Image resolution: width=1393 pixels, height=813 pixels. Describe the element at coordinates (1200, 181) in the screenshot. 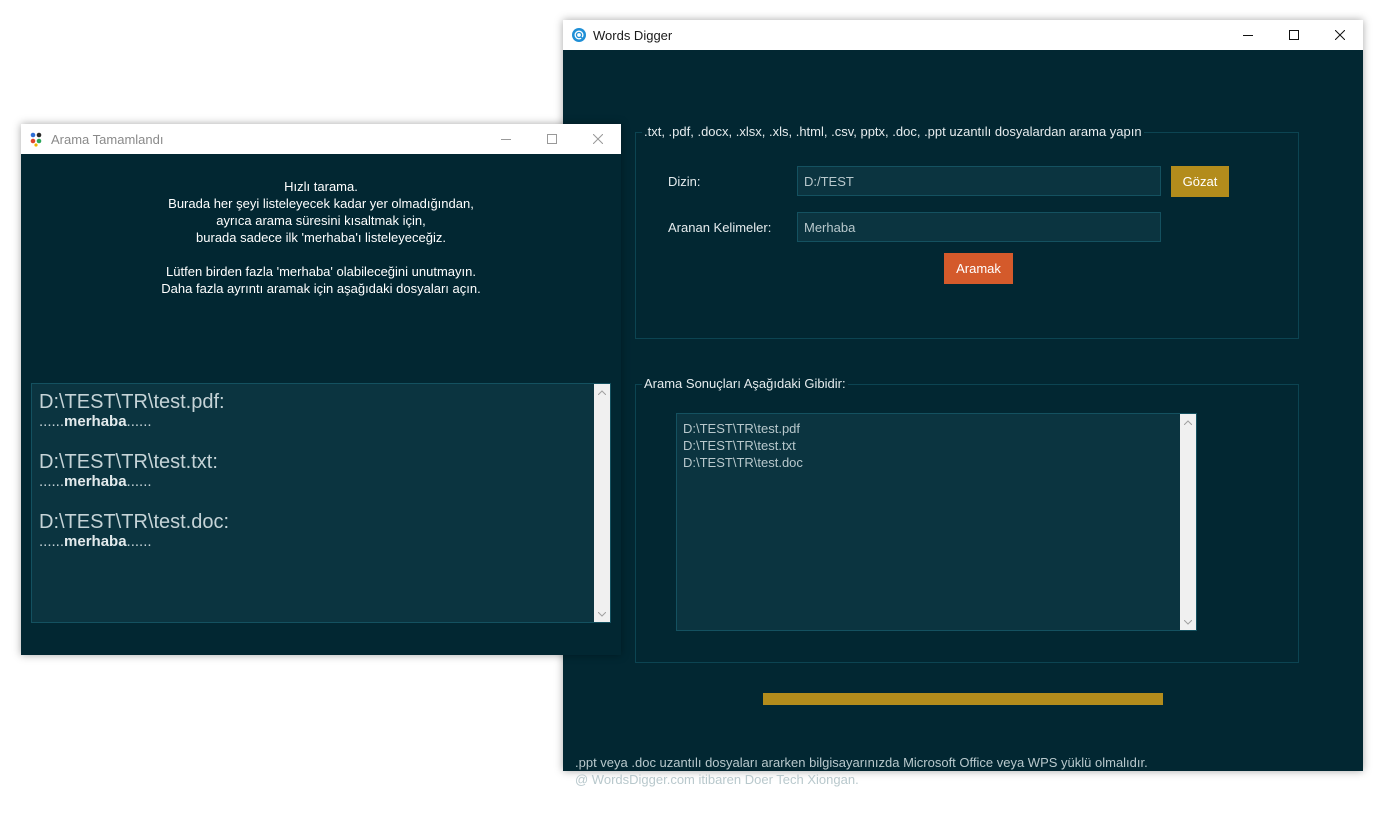

I see `browse-button: Gözat` at that location.